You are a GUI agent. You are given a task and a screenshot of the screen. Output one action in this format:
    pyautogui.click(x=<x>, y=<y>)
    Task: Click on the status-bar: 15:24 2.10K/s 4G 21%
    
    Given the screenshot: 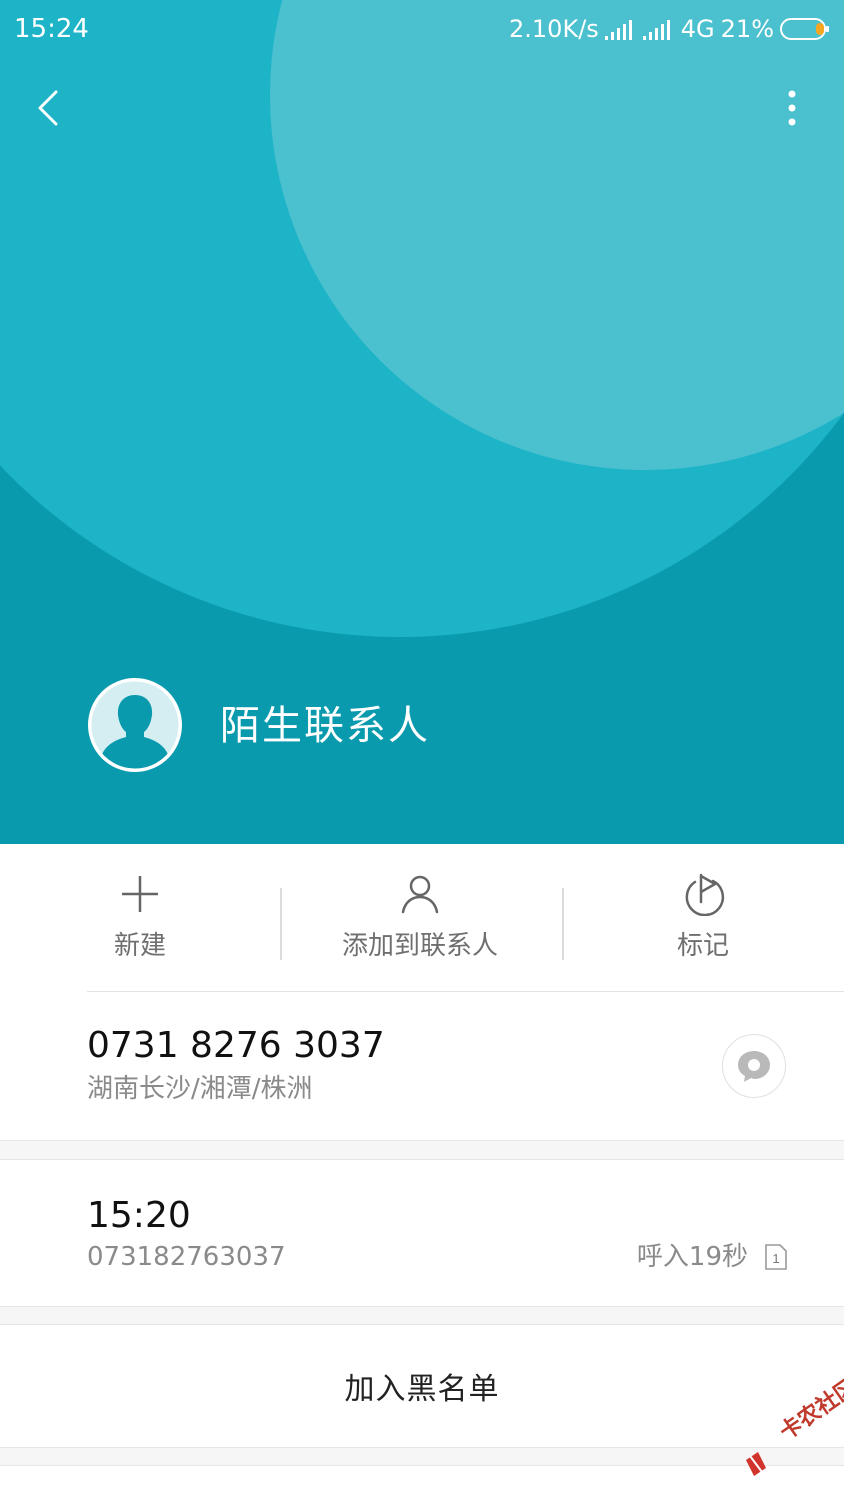 What is the action you would take?
    pyautogui.click(x=422, y=30)
    